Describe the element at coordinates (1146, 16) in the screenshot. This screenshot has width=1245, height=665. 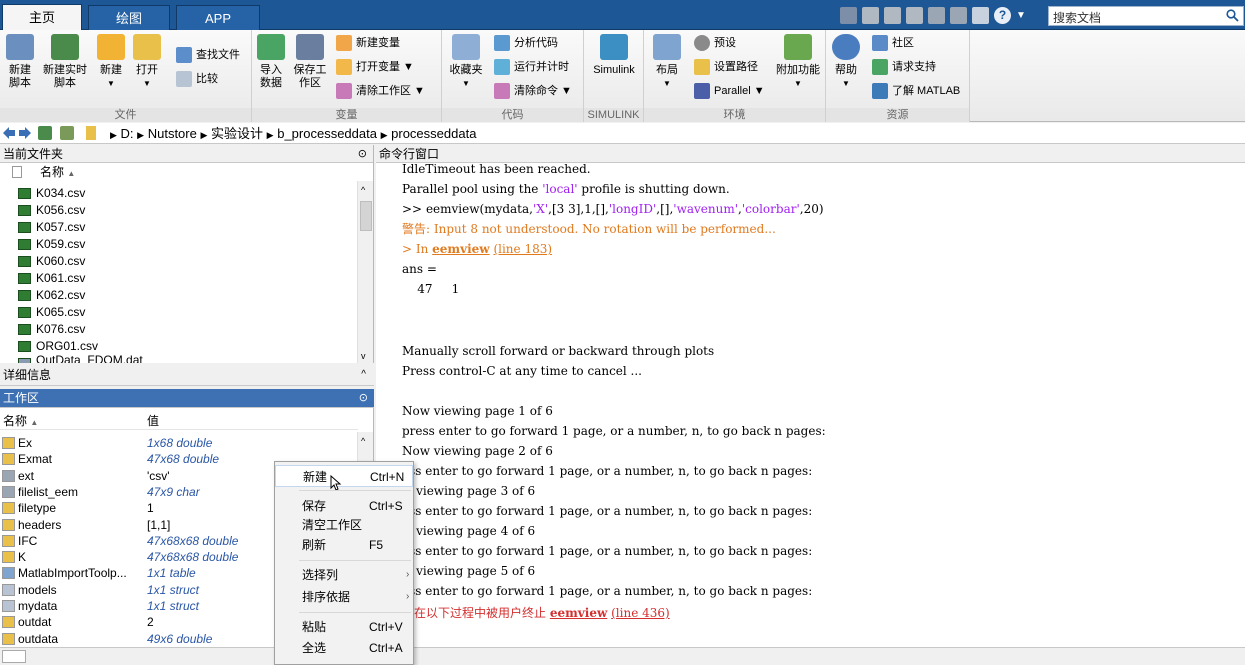
I see `search-documentation-input: 搜索文档` at that location.